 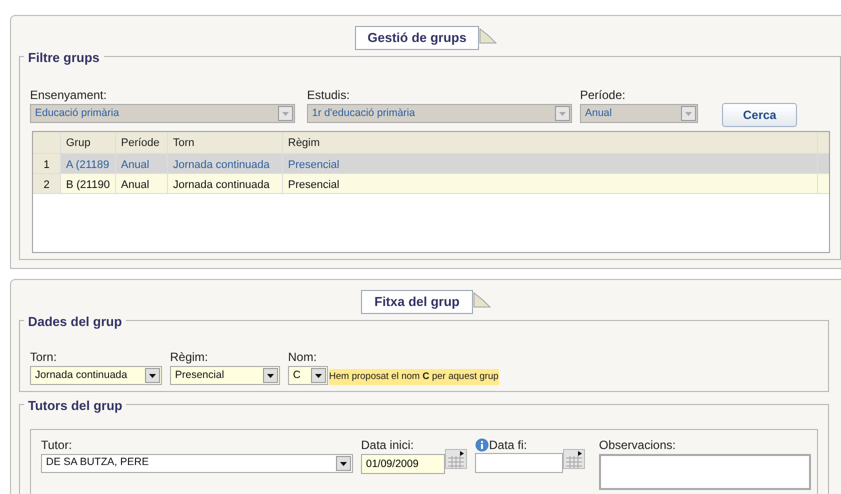 What do you see at coordinates (88, 163) in the screenshot?
I see `table-cell: A (21189` at bounding box center [88, 163].